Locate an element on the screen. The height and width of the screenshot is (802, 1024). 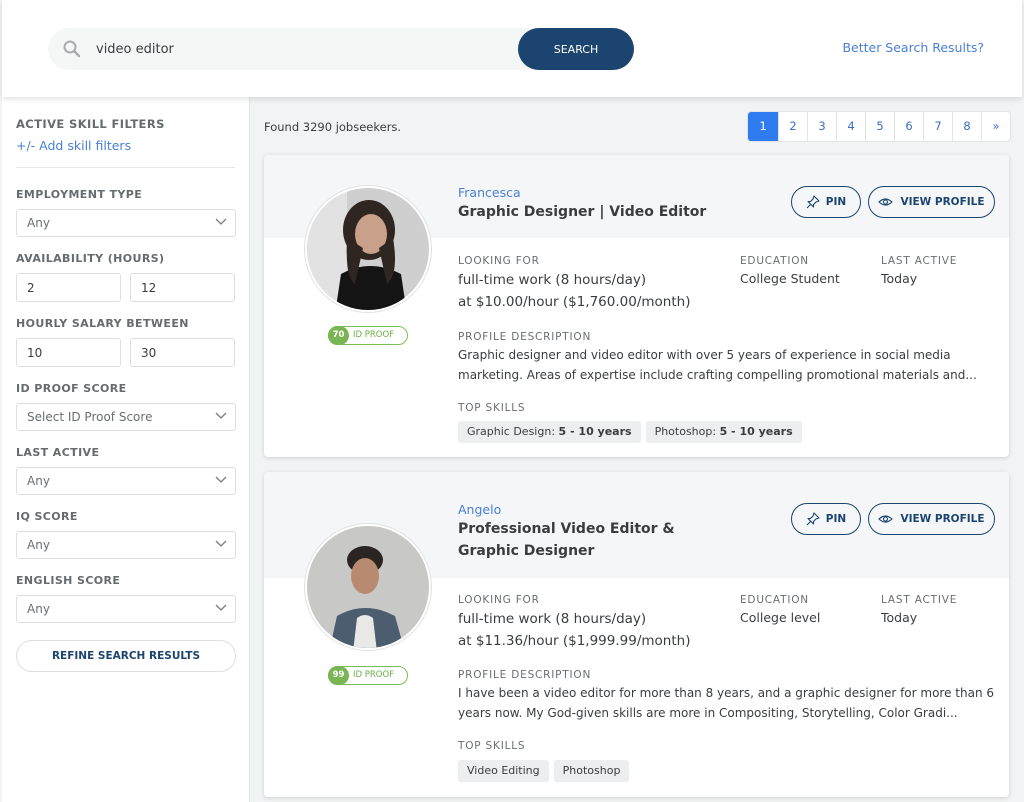
skill-chip: Photoshop is located at coordinates (591, 771).